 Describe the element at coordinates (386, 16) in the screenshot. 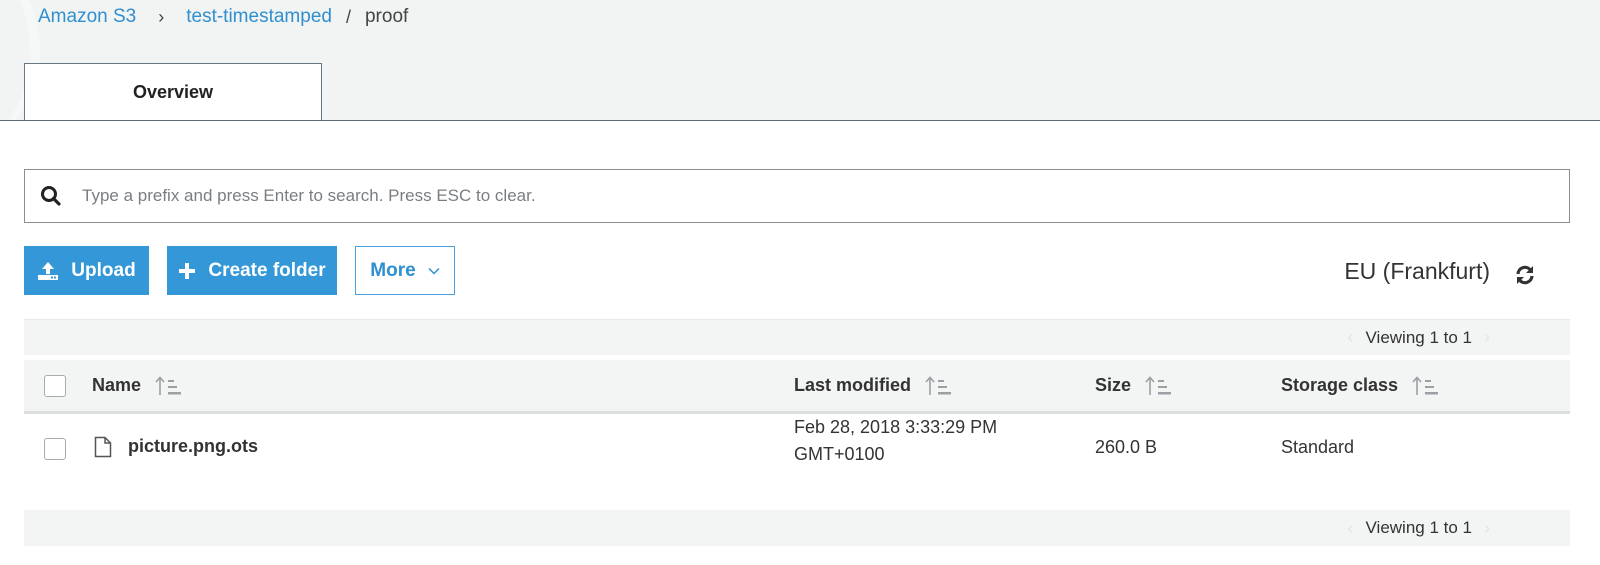

I see `breadcrumb-current-folder: proof` at that location.